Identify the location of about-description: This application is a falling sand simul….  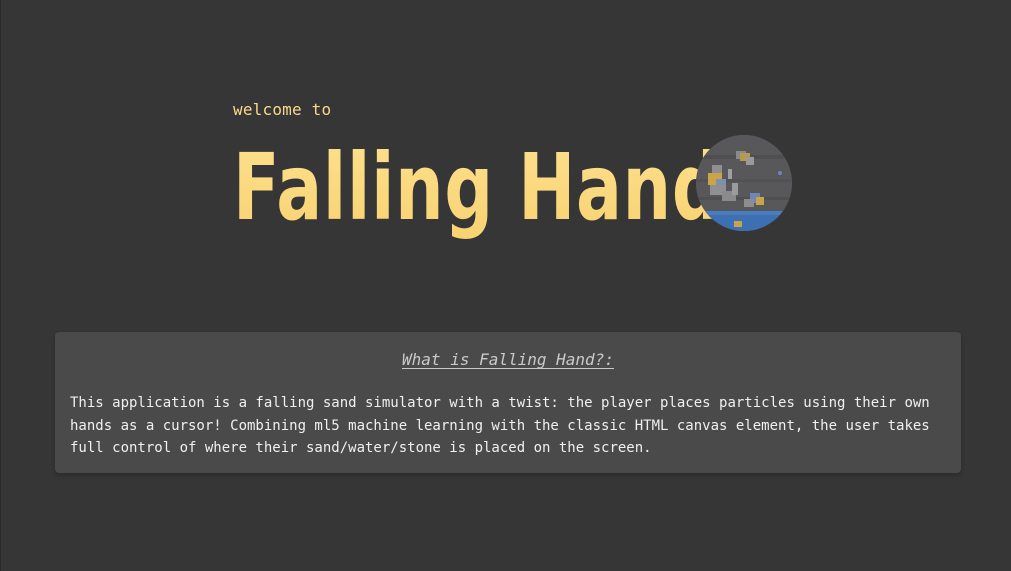
(500, 425).